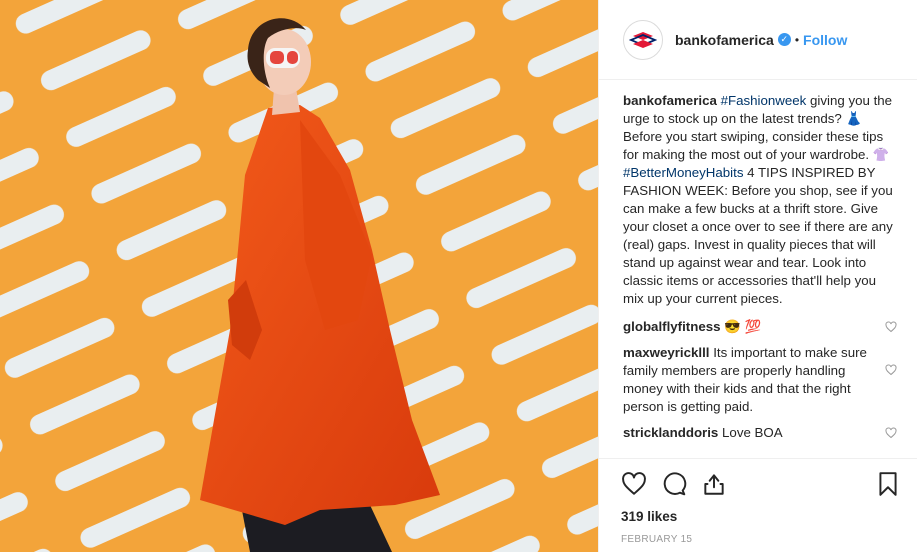 The height and width of the screenshot is (552, 917). Describe the element at coordinates (854, 118) in the screenshot. I see `dress-emoji: 👗` at that location.